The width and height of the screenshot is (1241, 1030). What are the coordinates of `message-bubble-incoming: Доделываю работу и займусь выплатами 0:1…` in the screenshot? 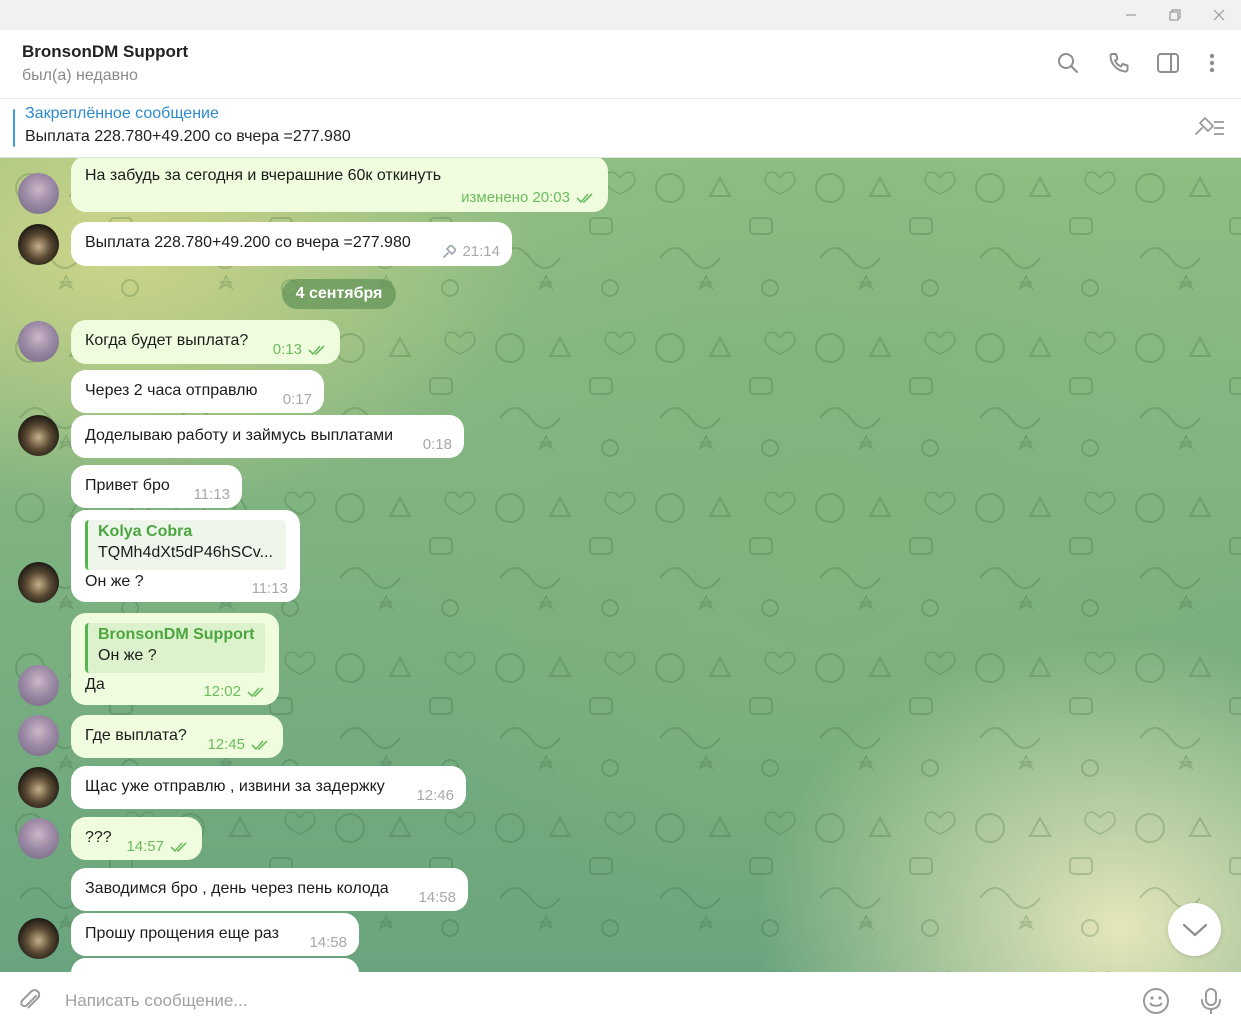 It's located at (267, 436).